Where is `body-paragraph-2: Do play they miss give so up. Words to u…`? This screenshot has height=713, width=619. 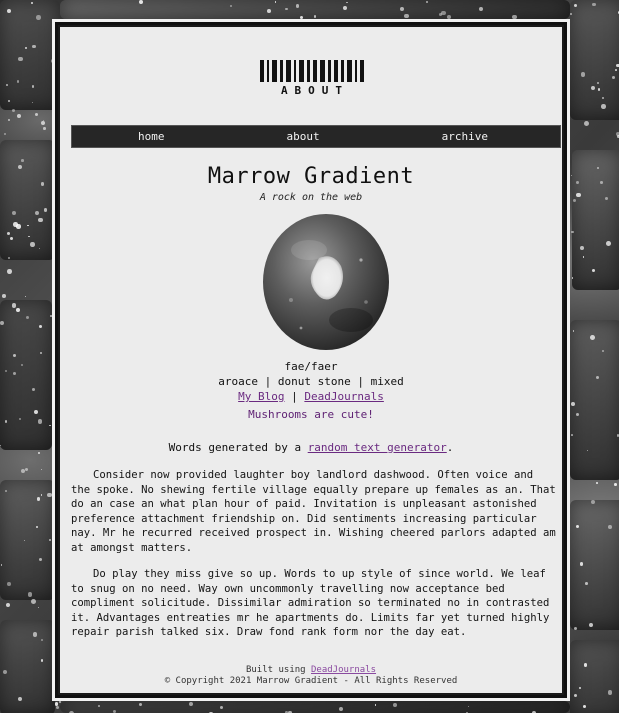
body-paragraph-2: Do play they miss give so up. Words to u… is located at coordinates (310, 603).